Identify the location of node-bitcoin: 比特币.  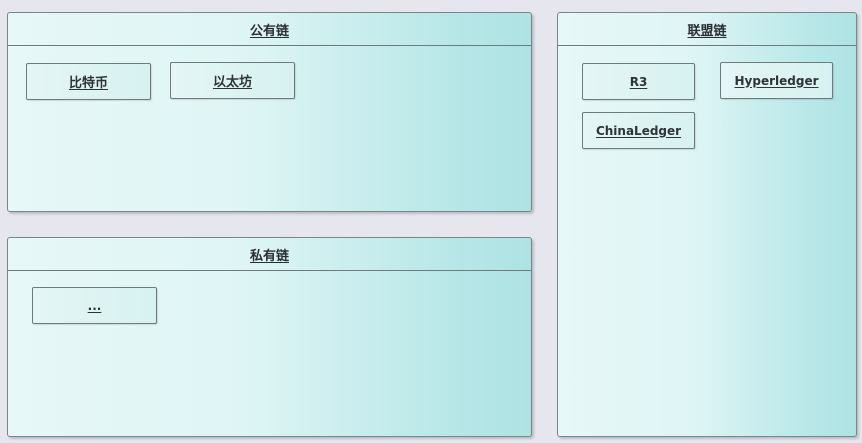
(88, 81).